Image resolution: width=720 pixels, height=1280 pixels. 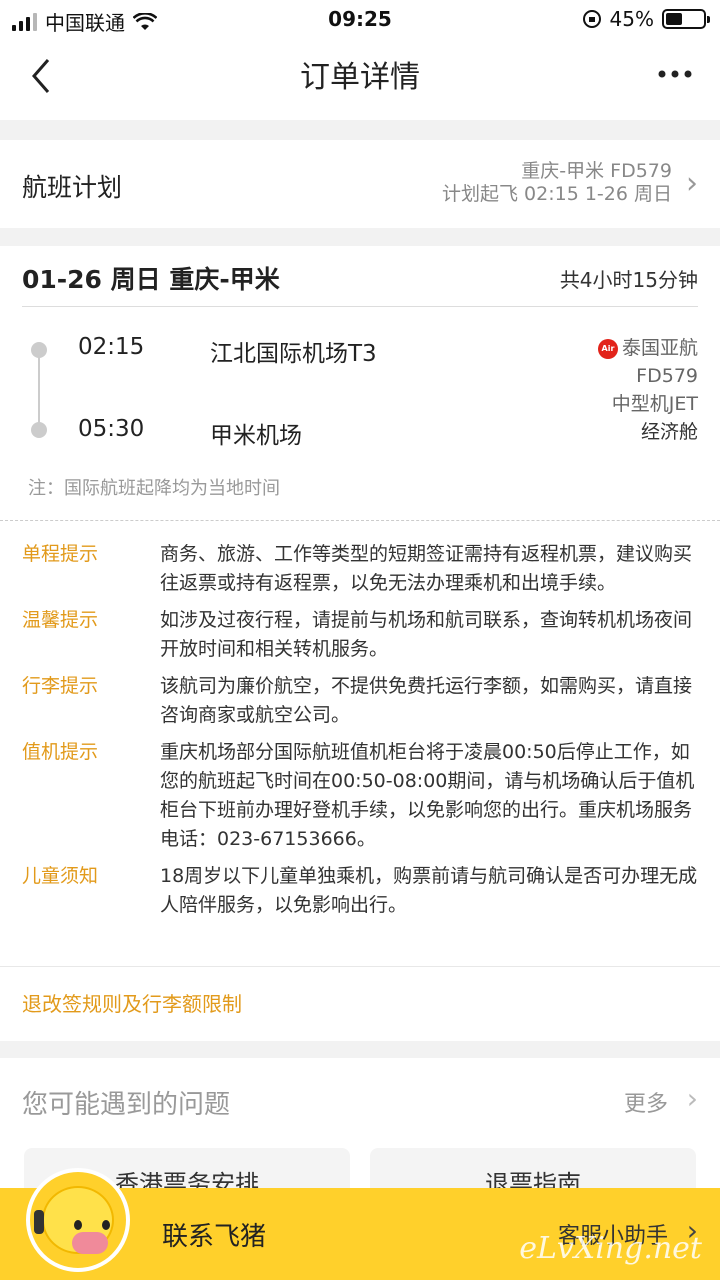 I want to click on flight-number: FD579, so click(x=667, y=376).